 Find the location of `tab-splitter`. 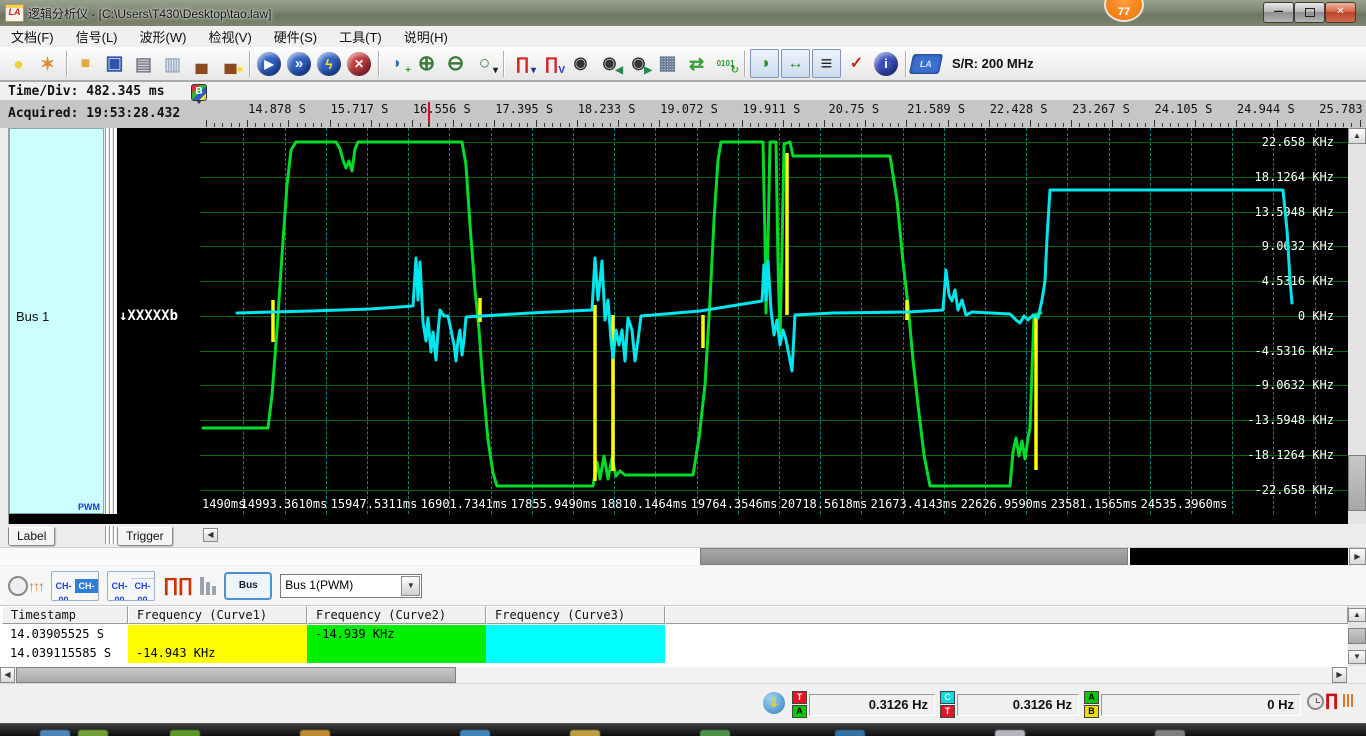

tab-splitter is located at coordinates (110, 535).